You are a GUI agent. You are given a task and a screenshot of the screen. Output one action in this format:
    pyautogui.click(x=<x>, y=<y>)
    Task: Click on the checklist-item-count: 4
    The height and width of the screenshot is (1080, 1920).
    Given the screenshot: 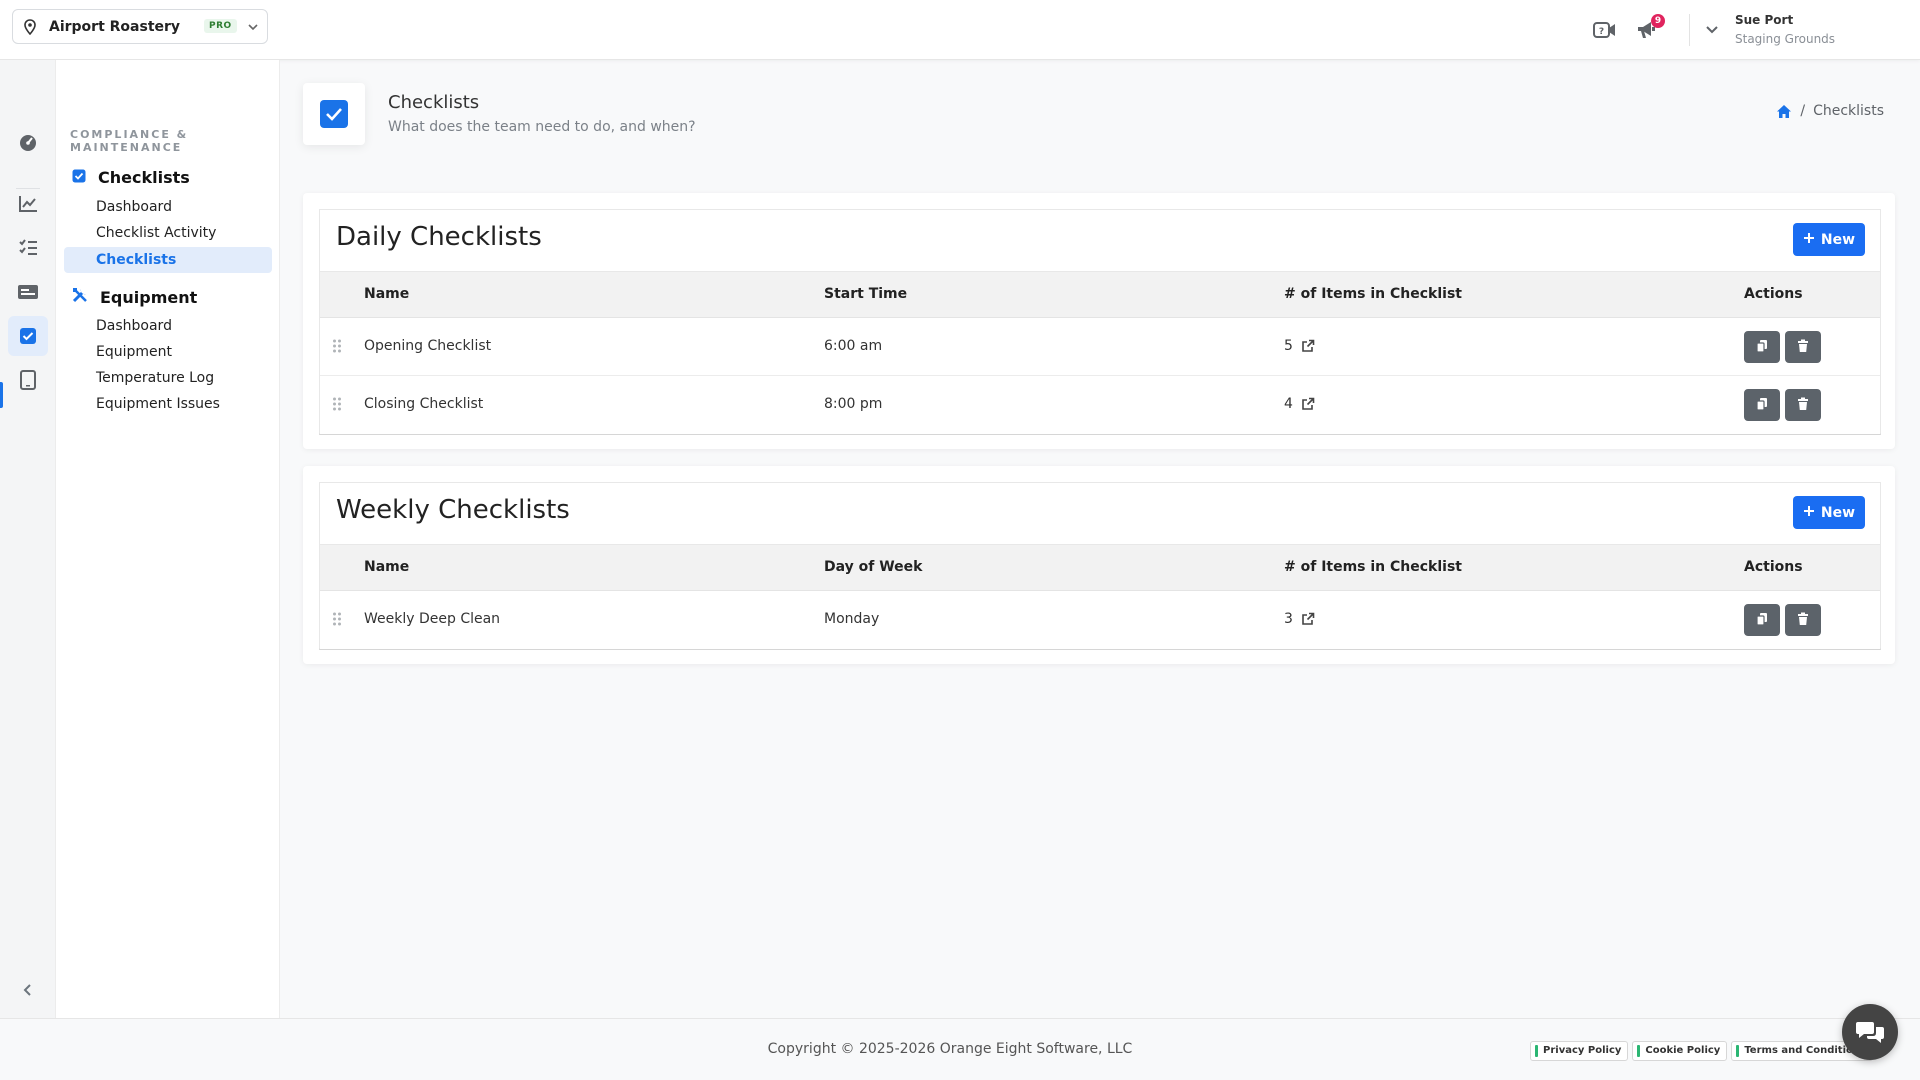 What is the action you would take?
    pyautogui.click(x=1299, y=404)
    